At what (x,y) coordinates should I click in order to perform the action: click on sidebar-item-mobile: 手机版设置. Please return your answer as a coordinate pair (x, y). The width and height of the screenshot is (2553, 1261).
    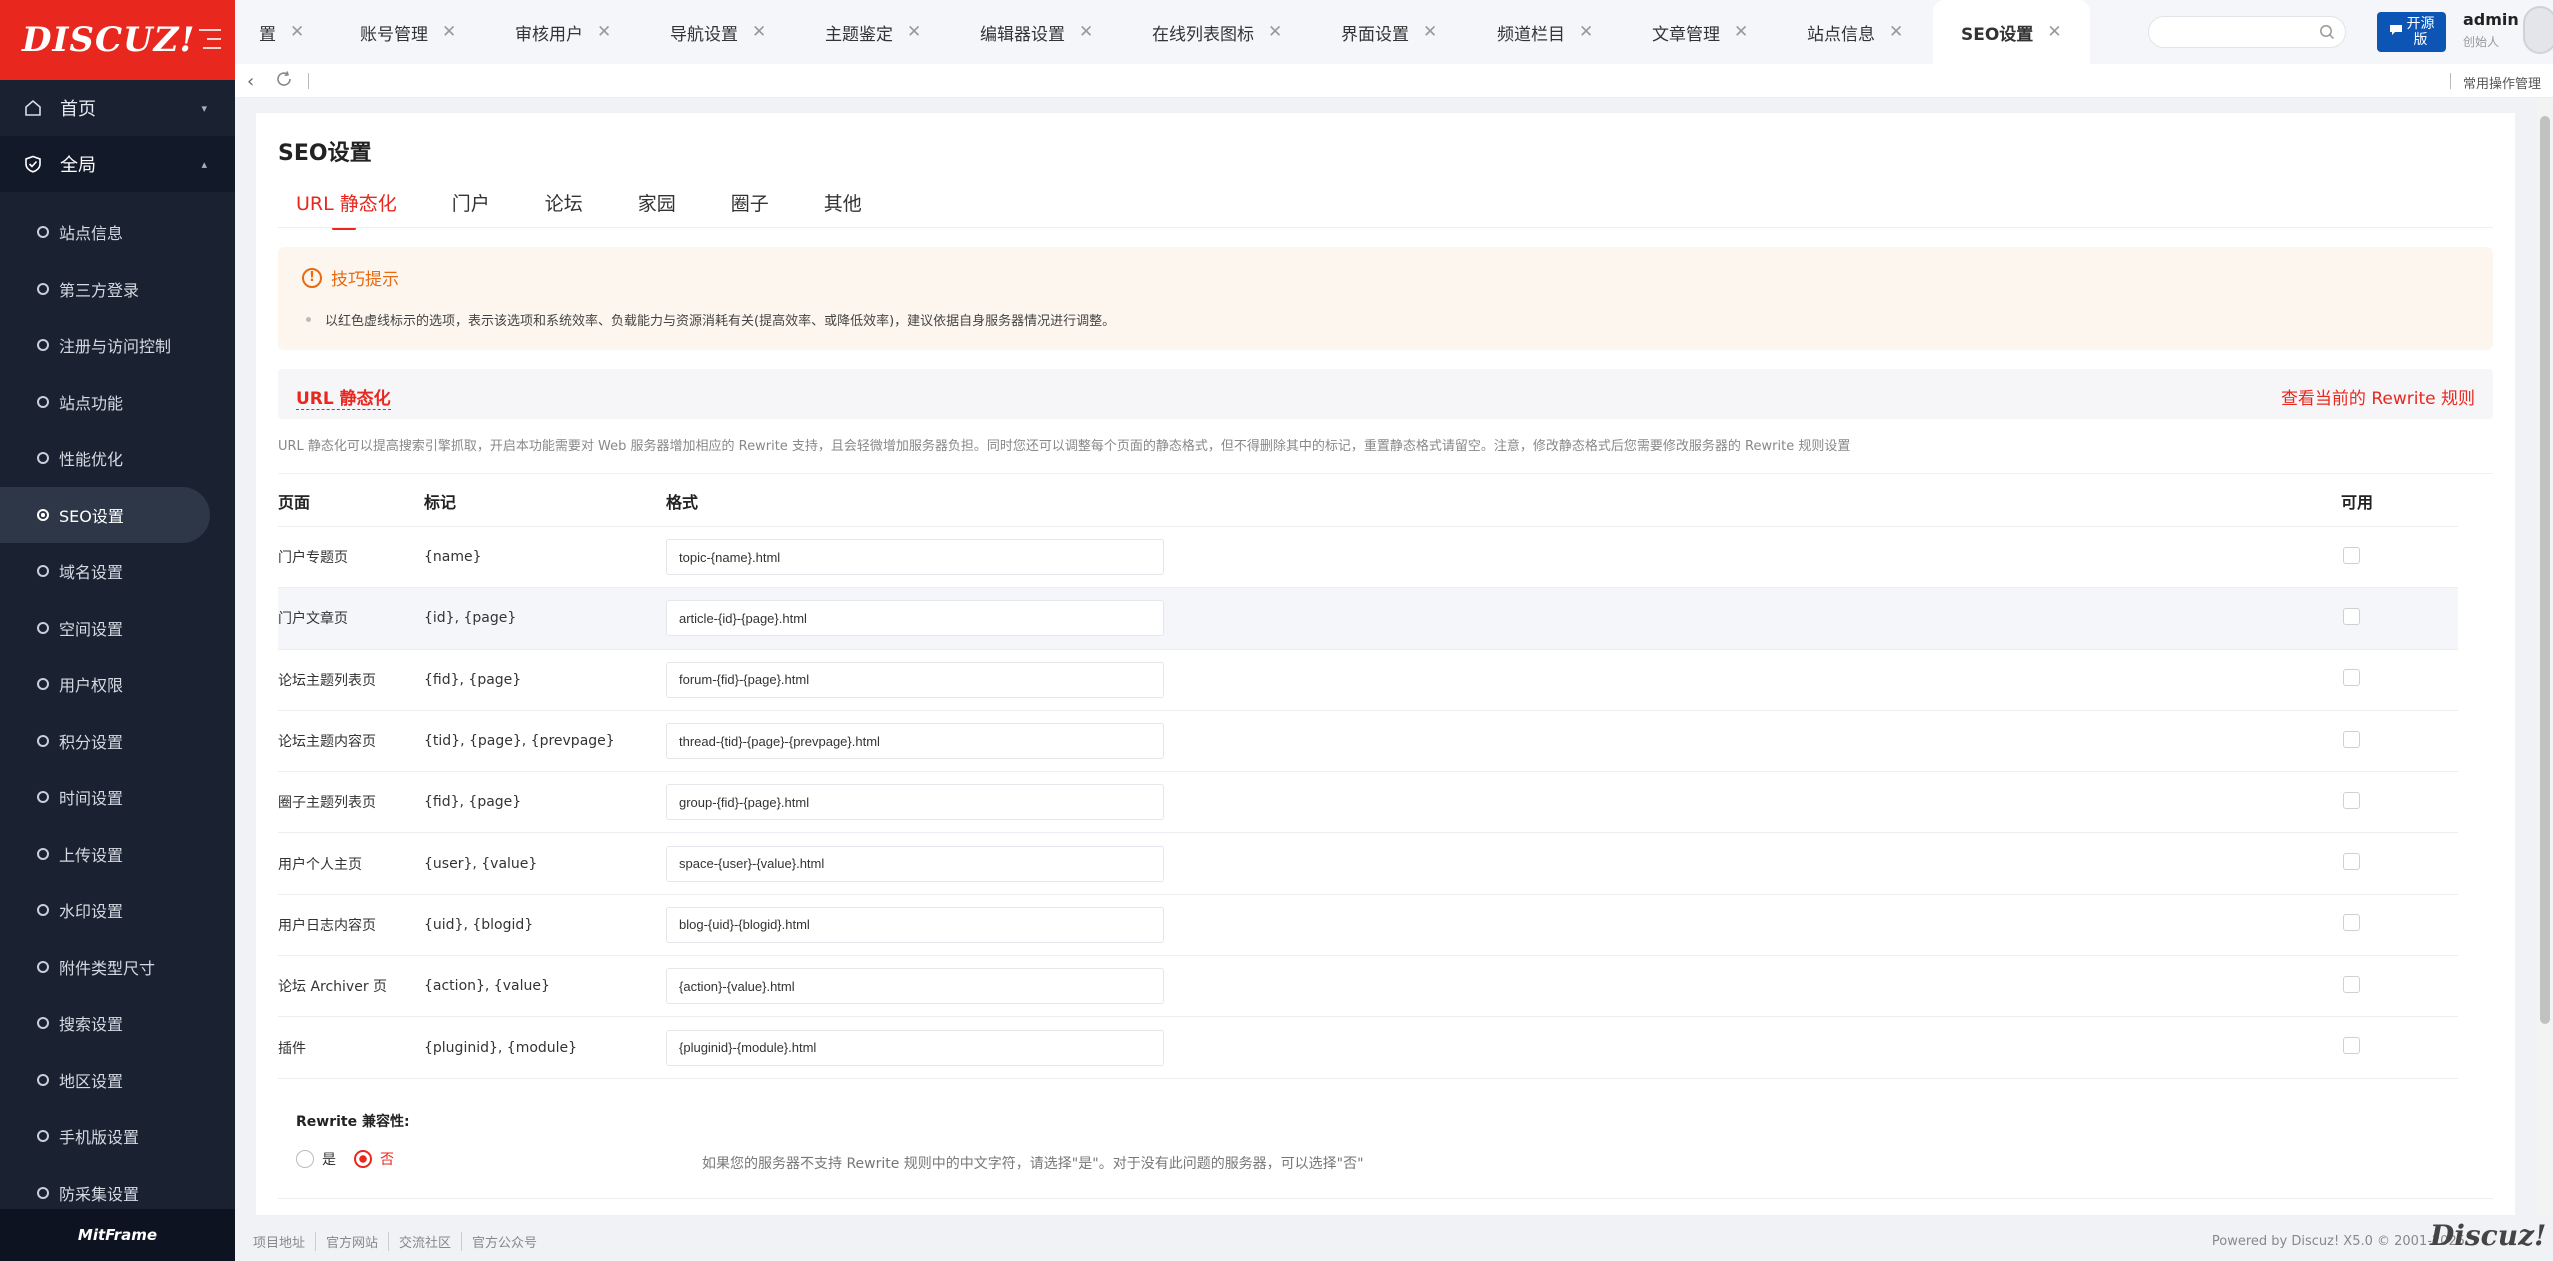
    Looking at the image, I should click on (117, 1136).